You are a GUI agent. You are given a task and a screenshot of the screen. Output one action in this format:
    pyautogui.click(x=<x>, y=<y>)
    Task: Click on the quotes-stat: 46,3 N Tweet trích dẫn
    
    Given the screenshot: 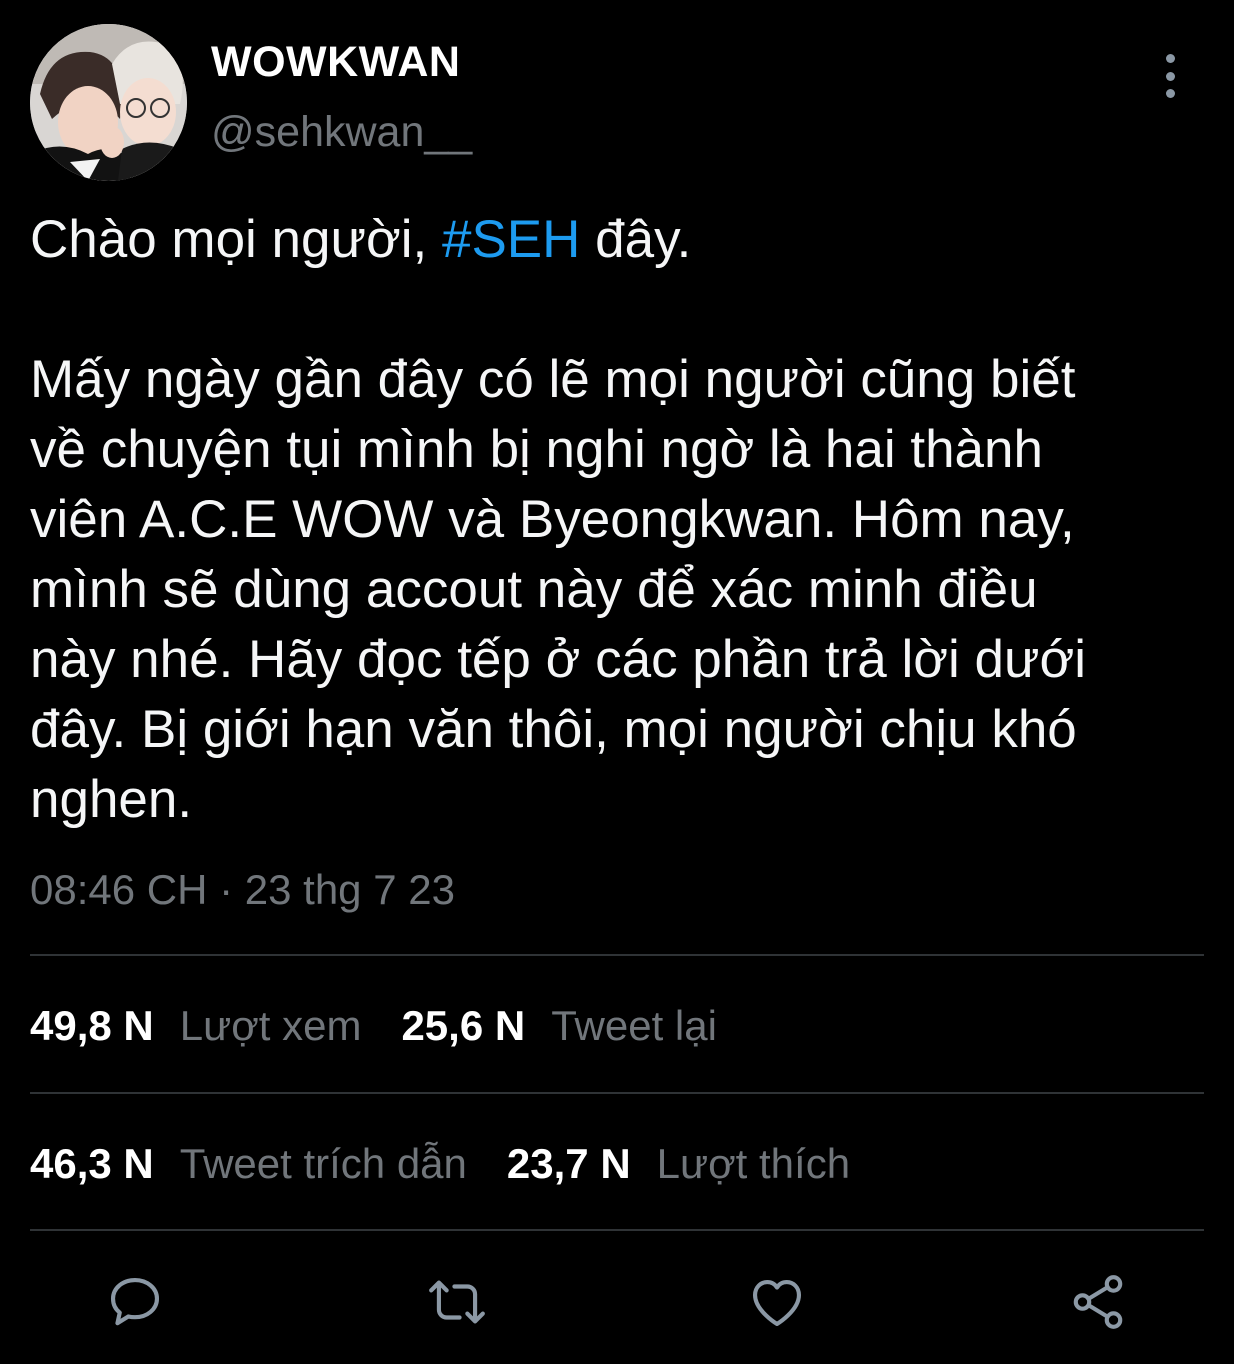 What is the action you would take?
    pyautogui.click(x=248, y=1164)
    